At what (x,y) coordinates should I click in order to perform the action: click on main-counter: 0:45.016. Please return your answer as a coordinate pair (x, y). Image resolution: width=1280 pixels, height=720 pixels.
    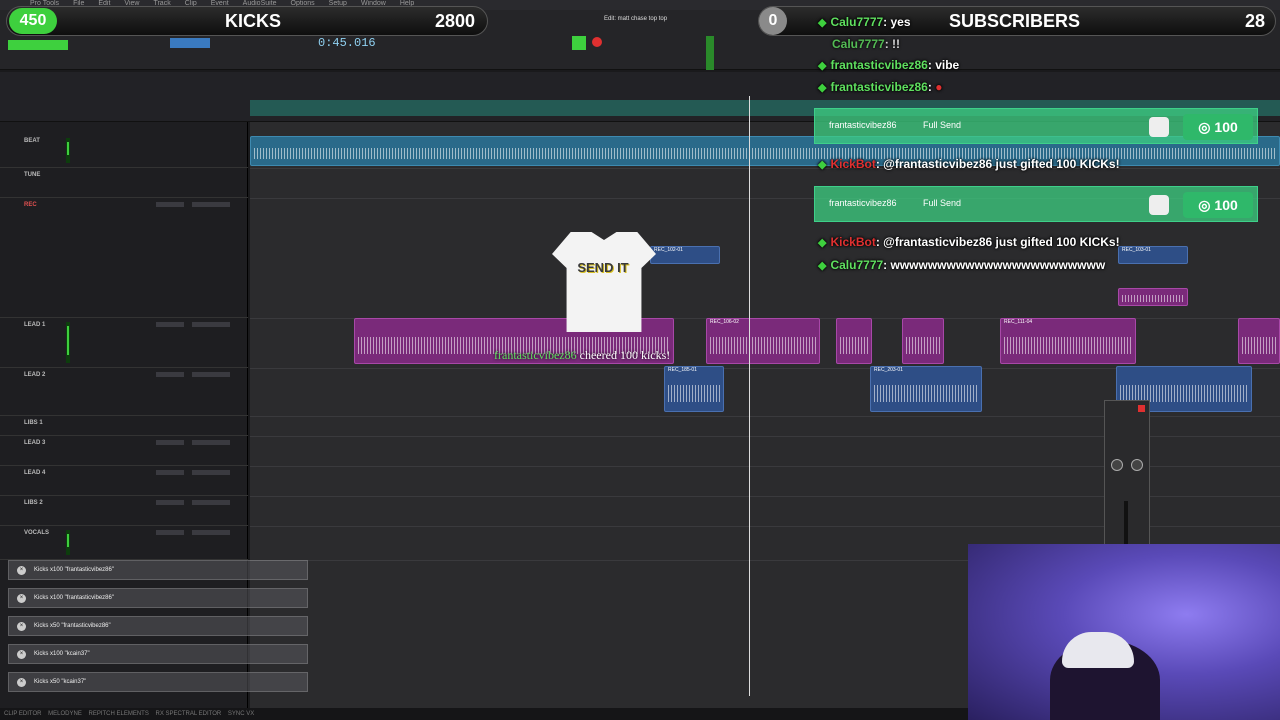
    Looking at the image, I should click on (347, 43).